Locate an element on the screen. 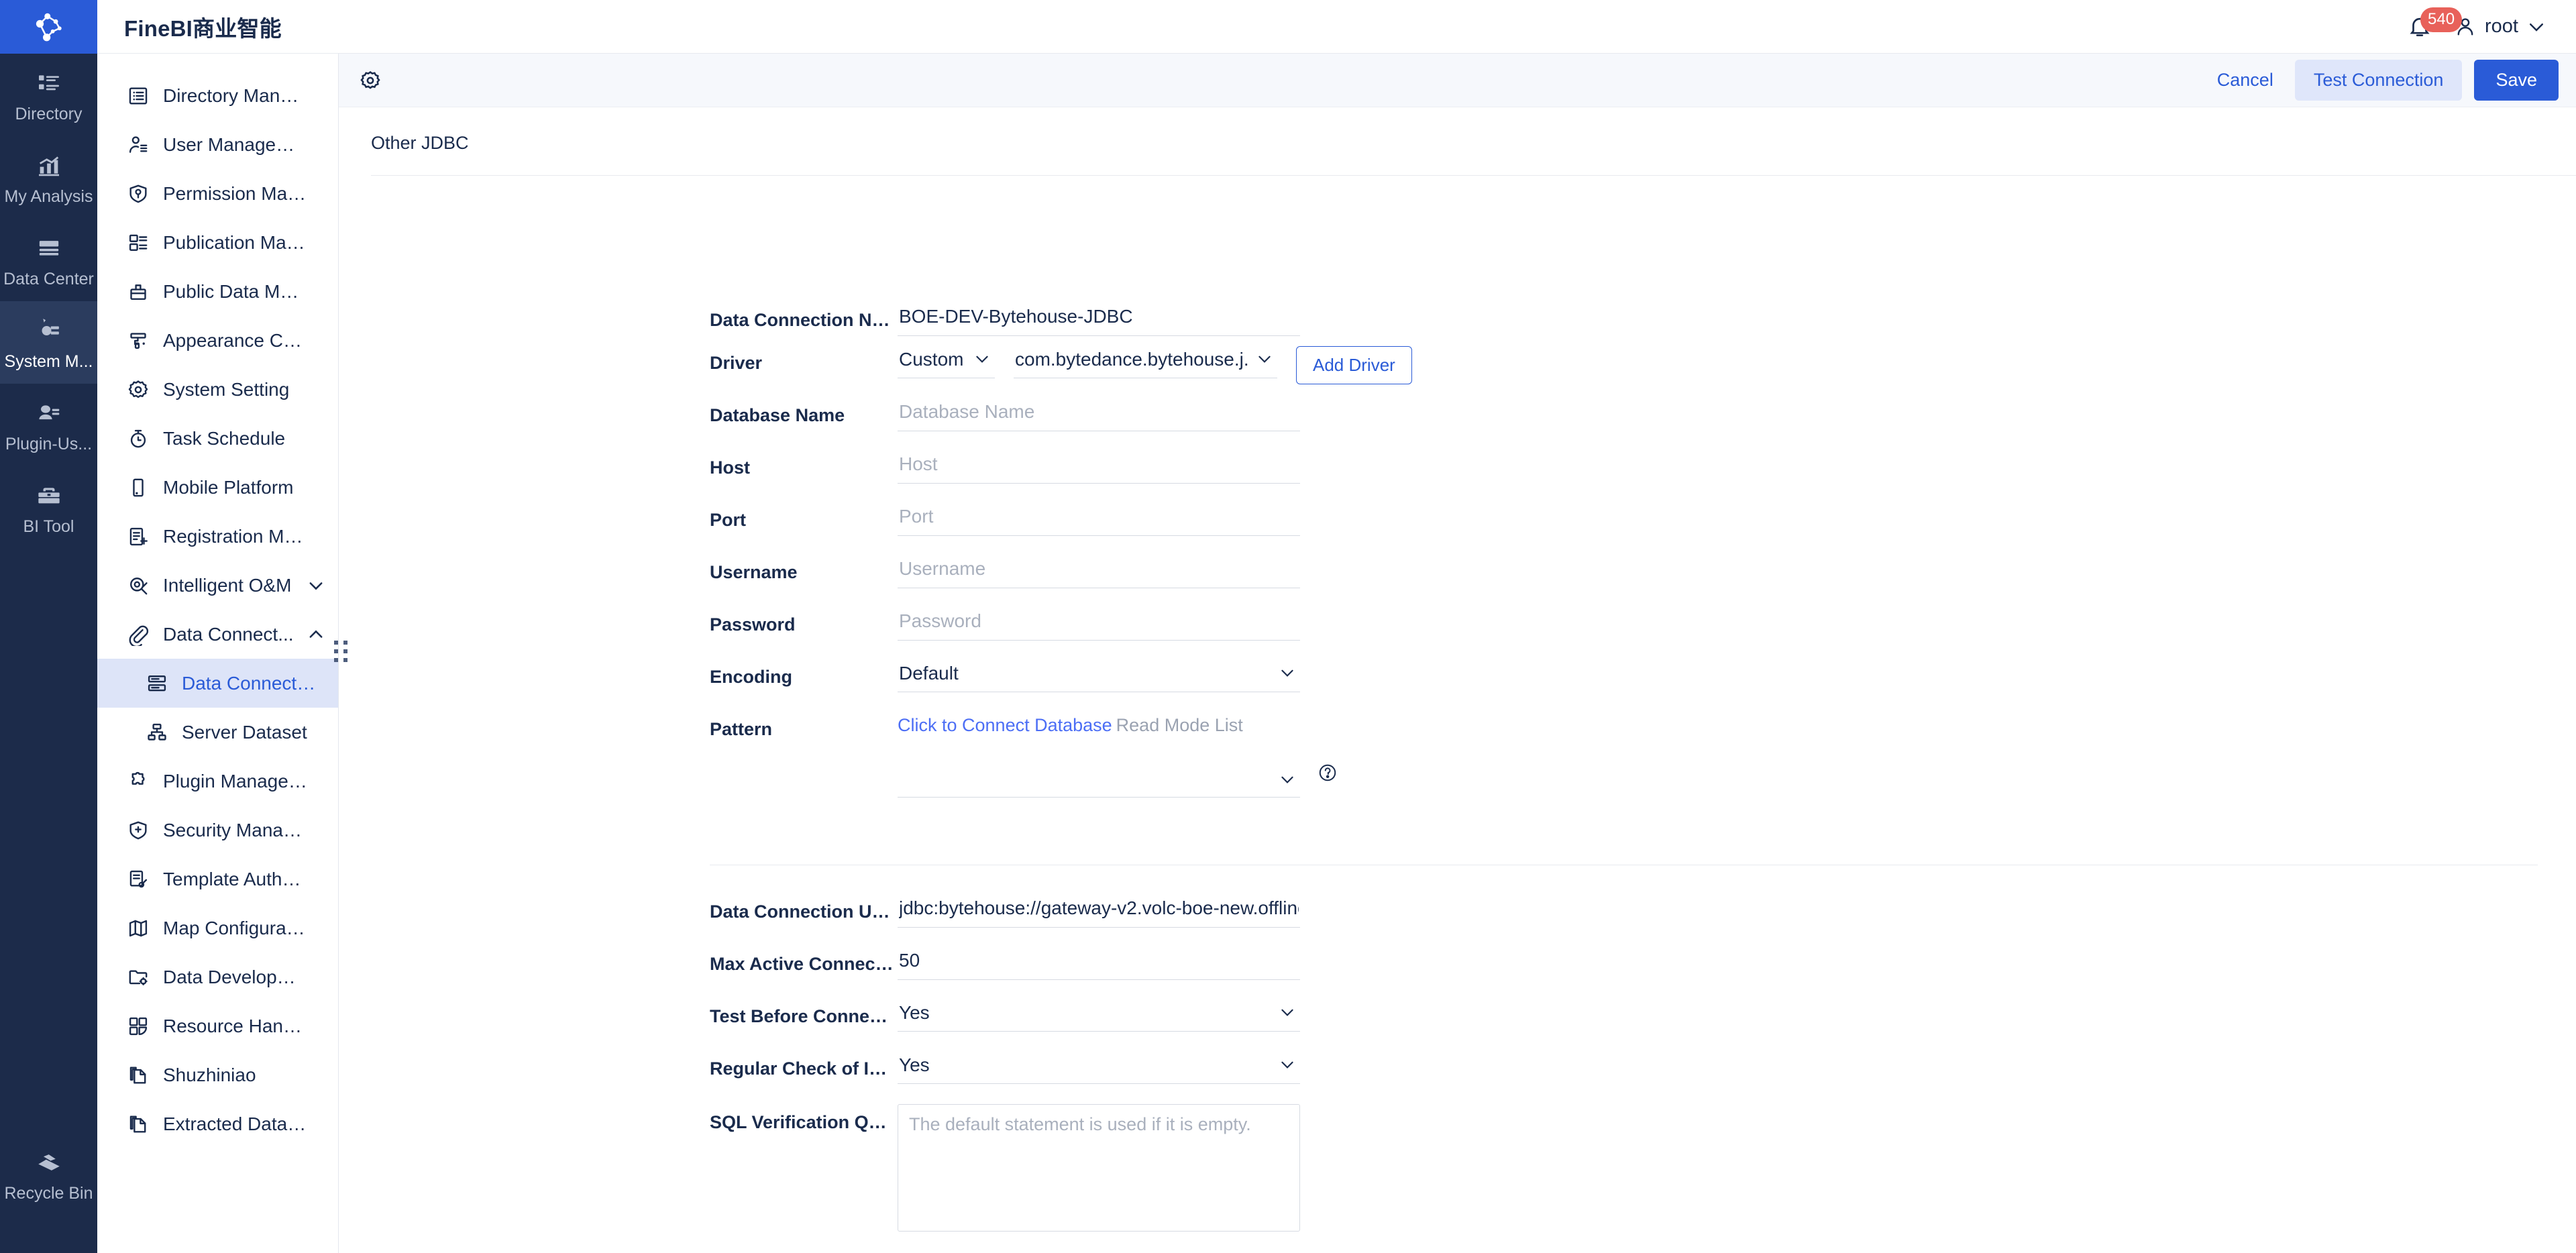  save-button: Save is located at coordinates (2516, 80).